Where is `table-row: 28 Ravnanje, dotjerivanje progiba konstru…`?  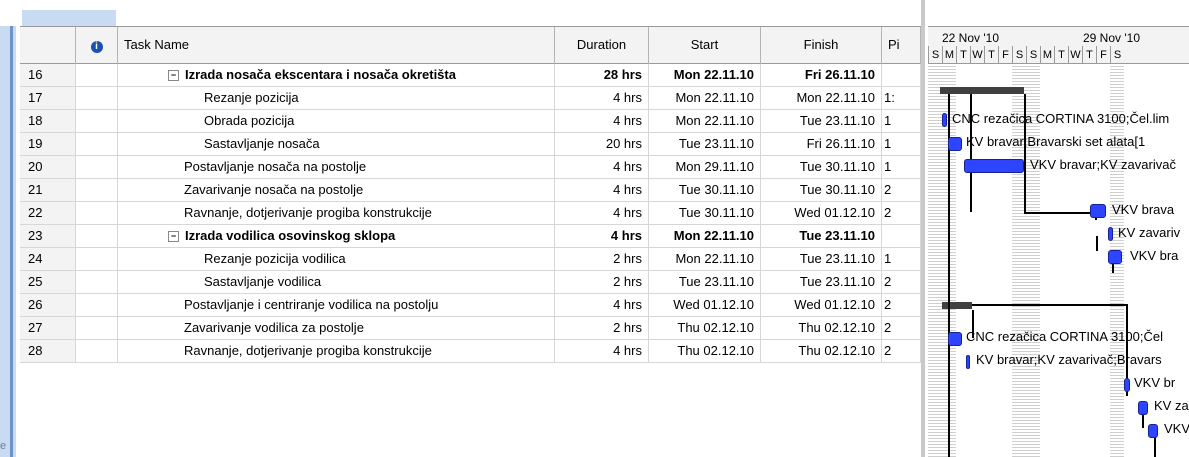
table-row: 28 Ravnanje, dotjerivanje progiba konstru… is located at coordinates (470, 351).